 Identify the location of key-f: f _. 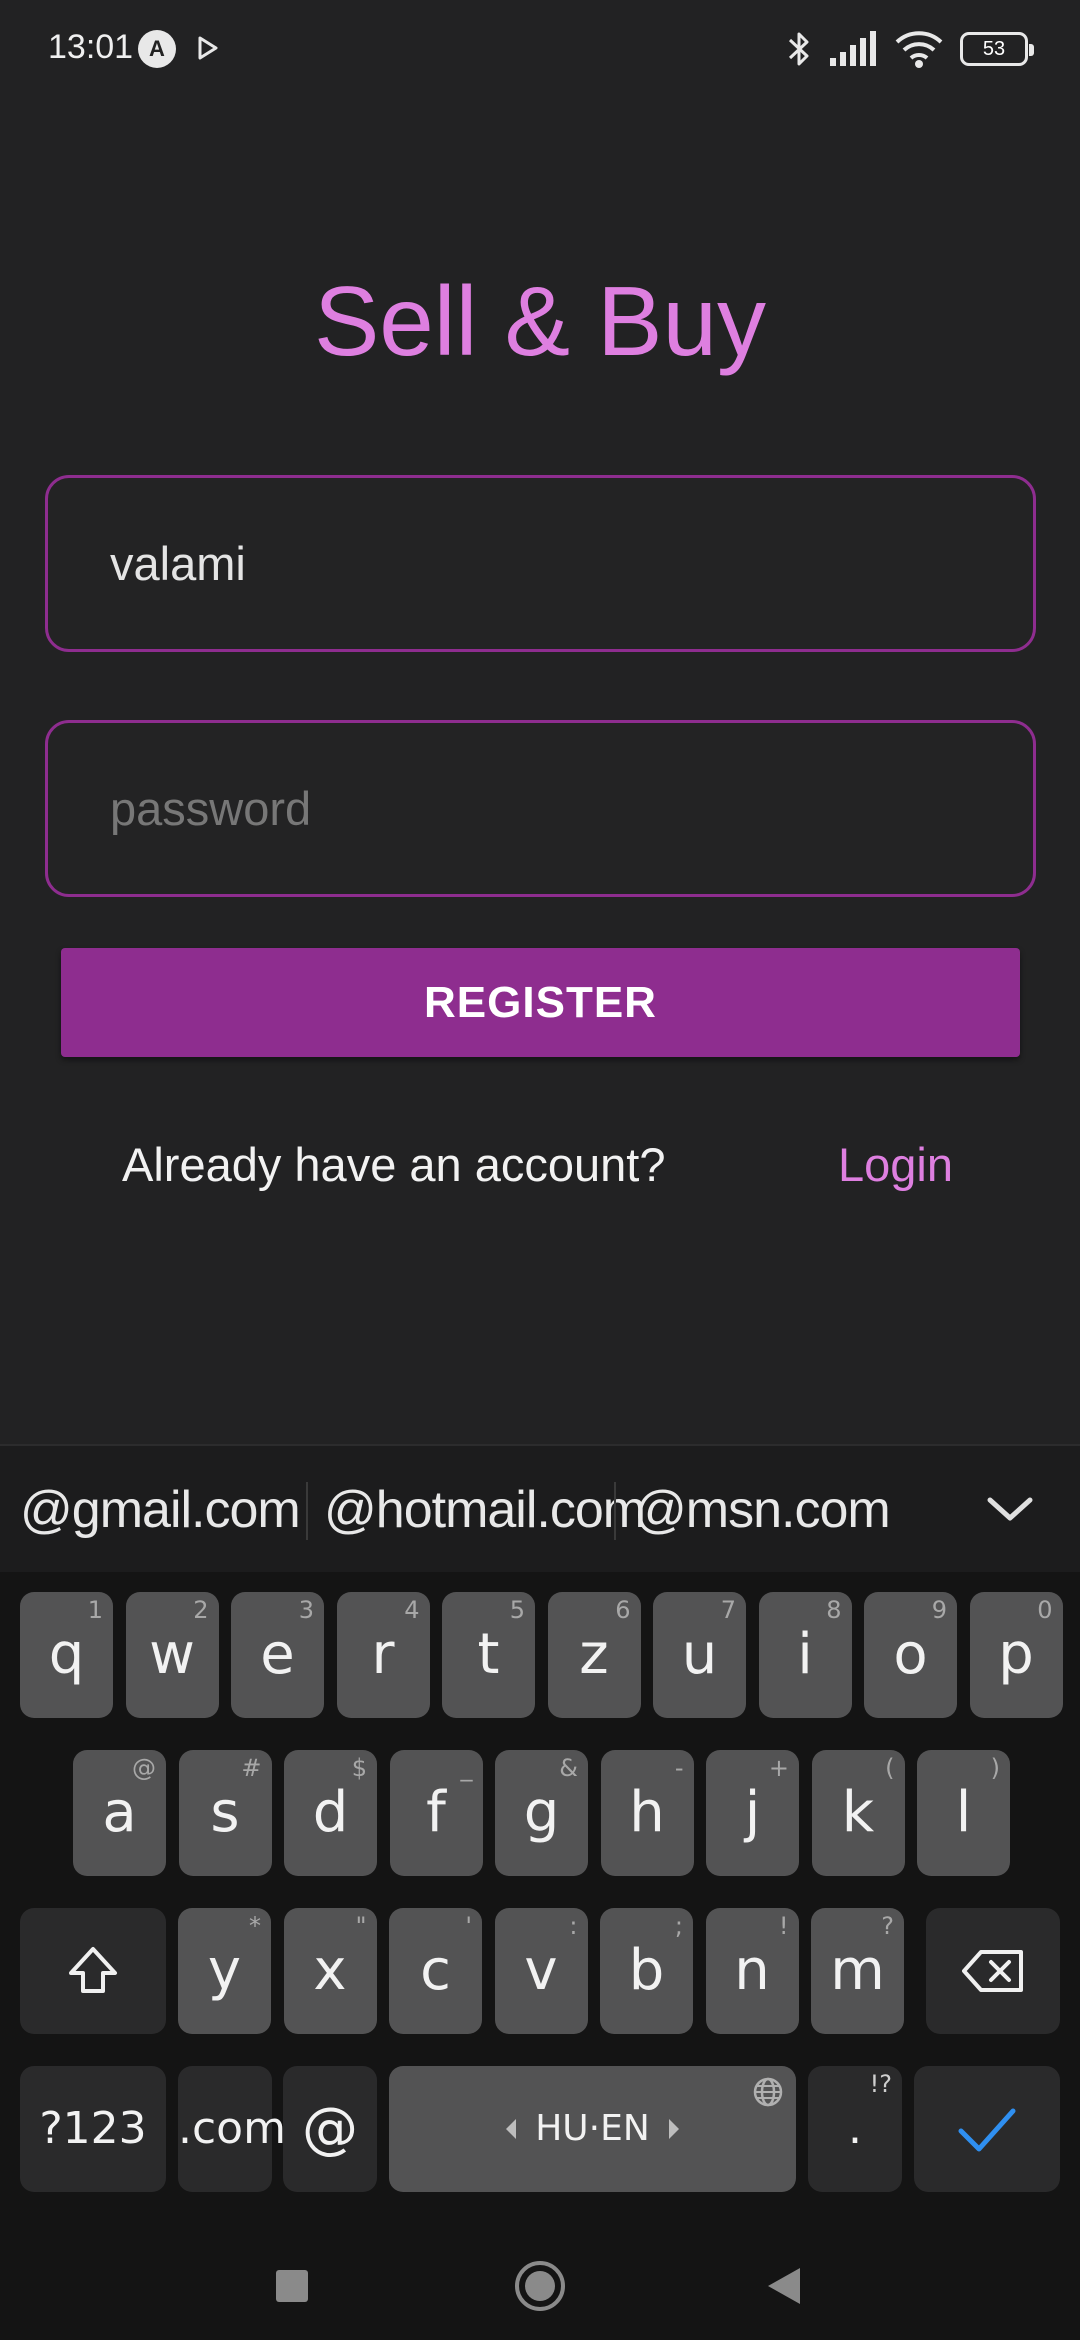
(436, 1813).